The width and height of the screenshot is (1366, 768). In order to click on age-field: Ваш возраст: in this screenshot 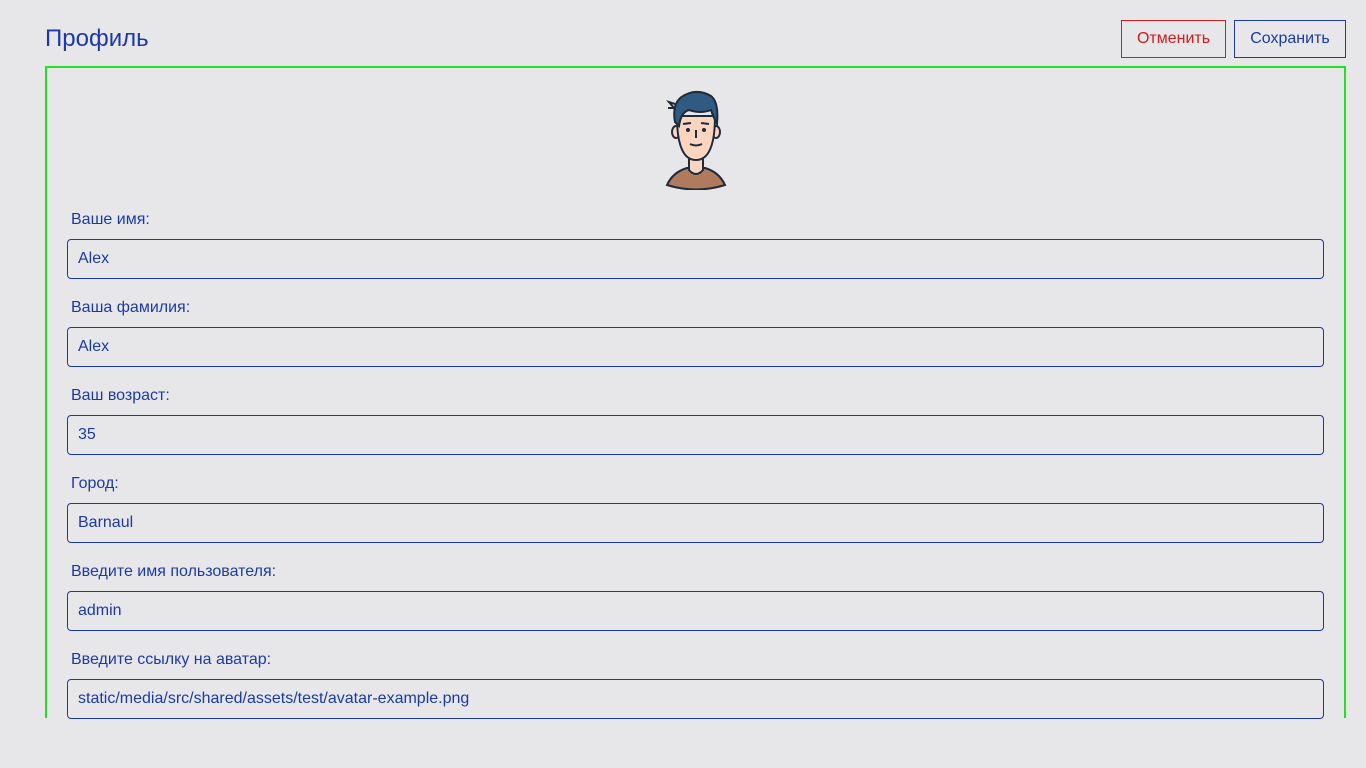, I will do `click(695, 420)`.